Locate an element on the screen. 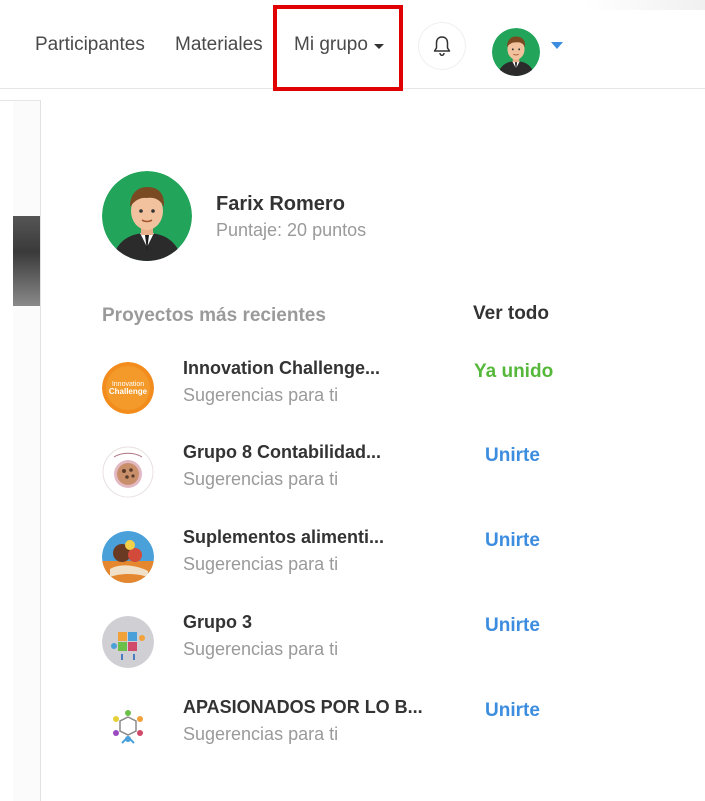 The height and width of the screenshot is (801, 705). supplements-logo is located at coordinates (128, 557).